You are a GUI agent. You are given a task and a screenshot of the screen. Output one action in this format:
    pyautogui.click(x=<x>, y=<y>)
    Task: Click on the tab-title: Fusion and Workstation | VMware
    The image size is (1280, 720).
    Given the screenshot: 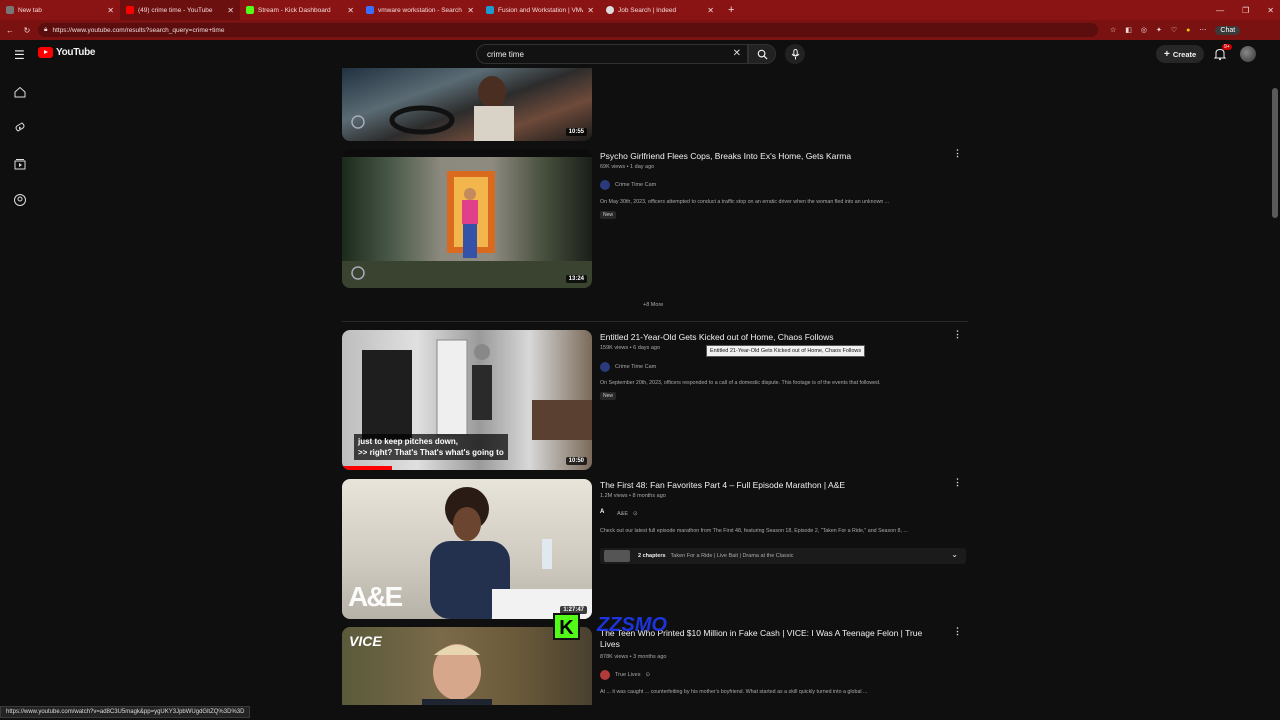 What is the action you would take?
    pyautogui.click(x=540, y=10)
    